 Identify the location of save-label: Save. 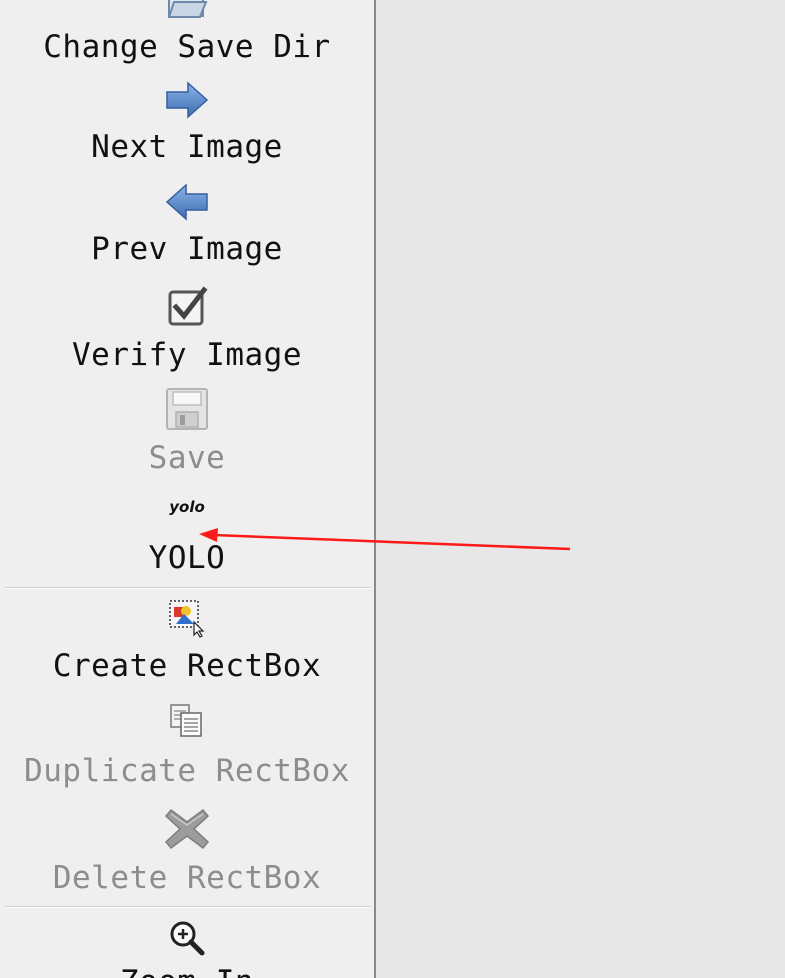
(187, 458).